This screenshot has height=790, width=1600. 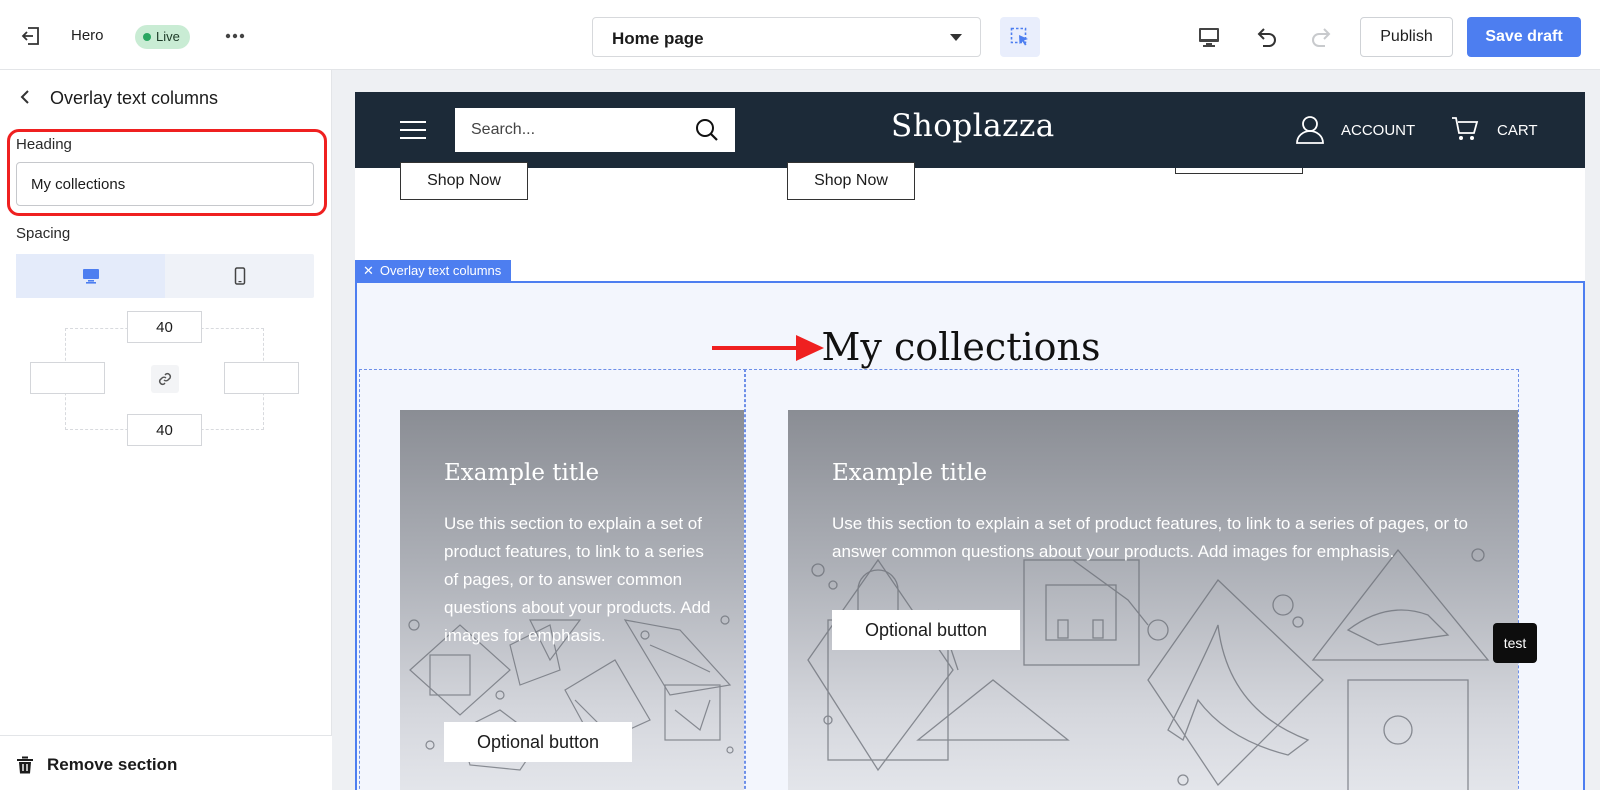 I want to click on link-spacing-button, so click(x=165, y=379).